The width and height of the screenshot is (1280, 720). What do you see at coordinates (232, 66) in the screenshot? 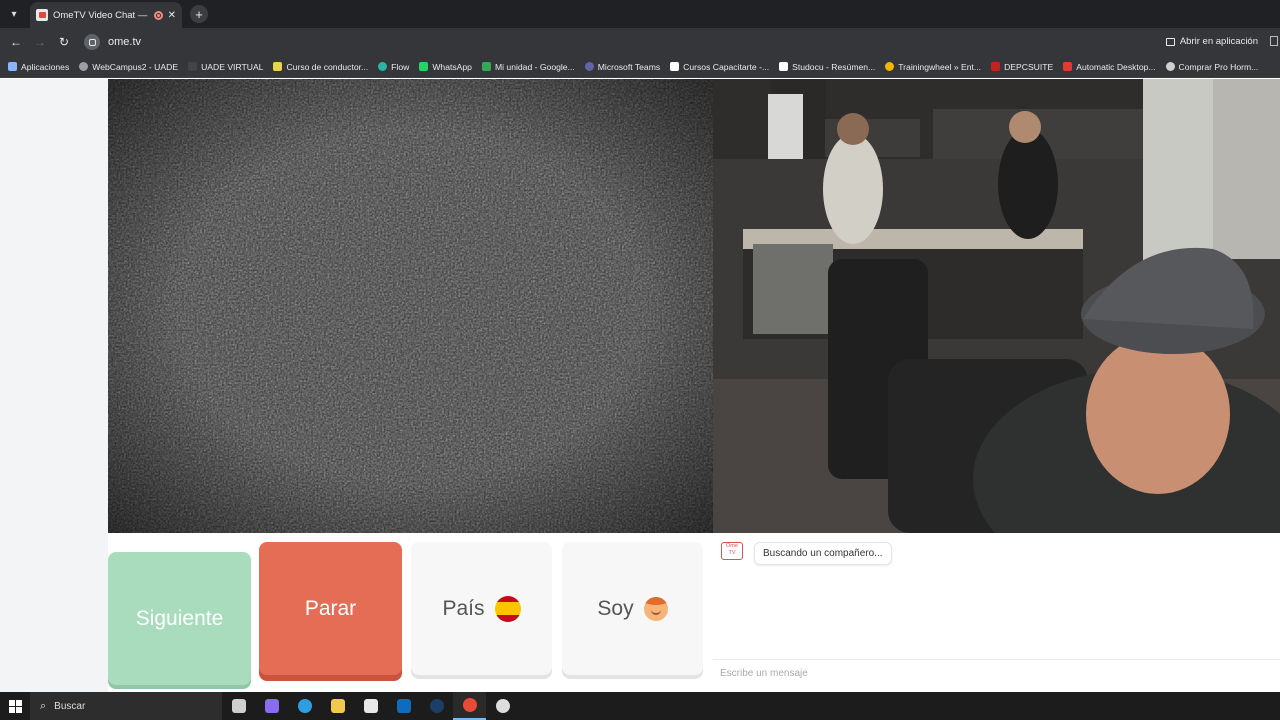
I see `bookmark-label: UADE VIRTUAL` at bounding box center [232, 66].